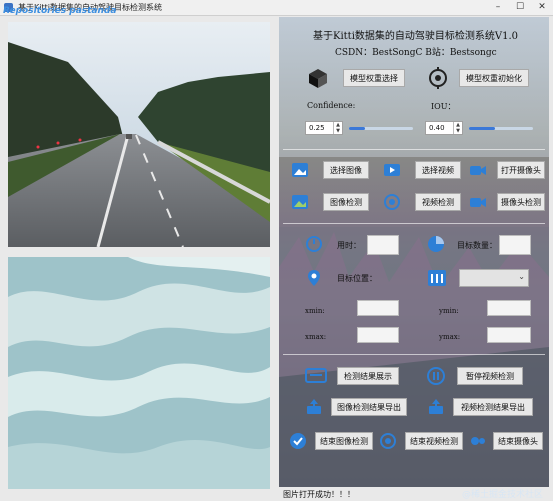  What do you see at coordinates (344, 441) in the screenshot?
I see `end-image-detect-button: 结束图像检测` at bounding box center [344, 441].